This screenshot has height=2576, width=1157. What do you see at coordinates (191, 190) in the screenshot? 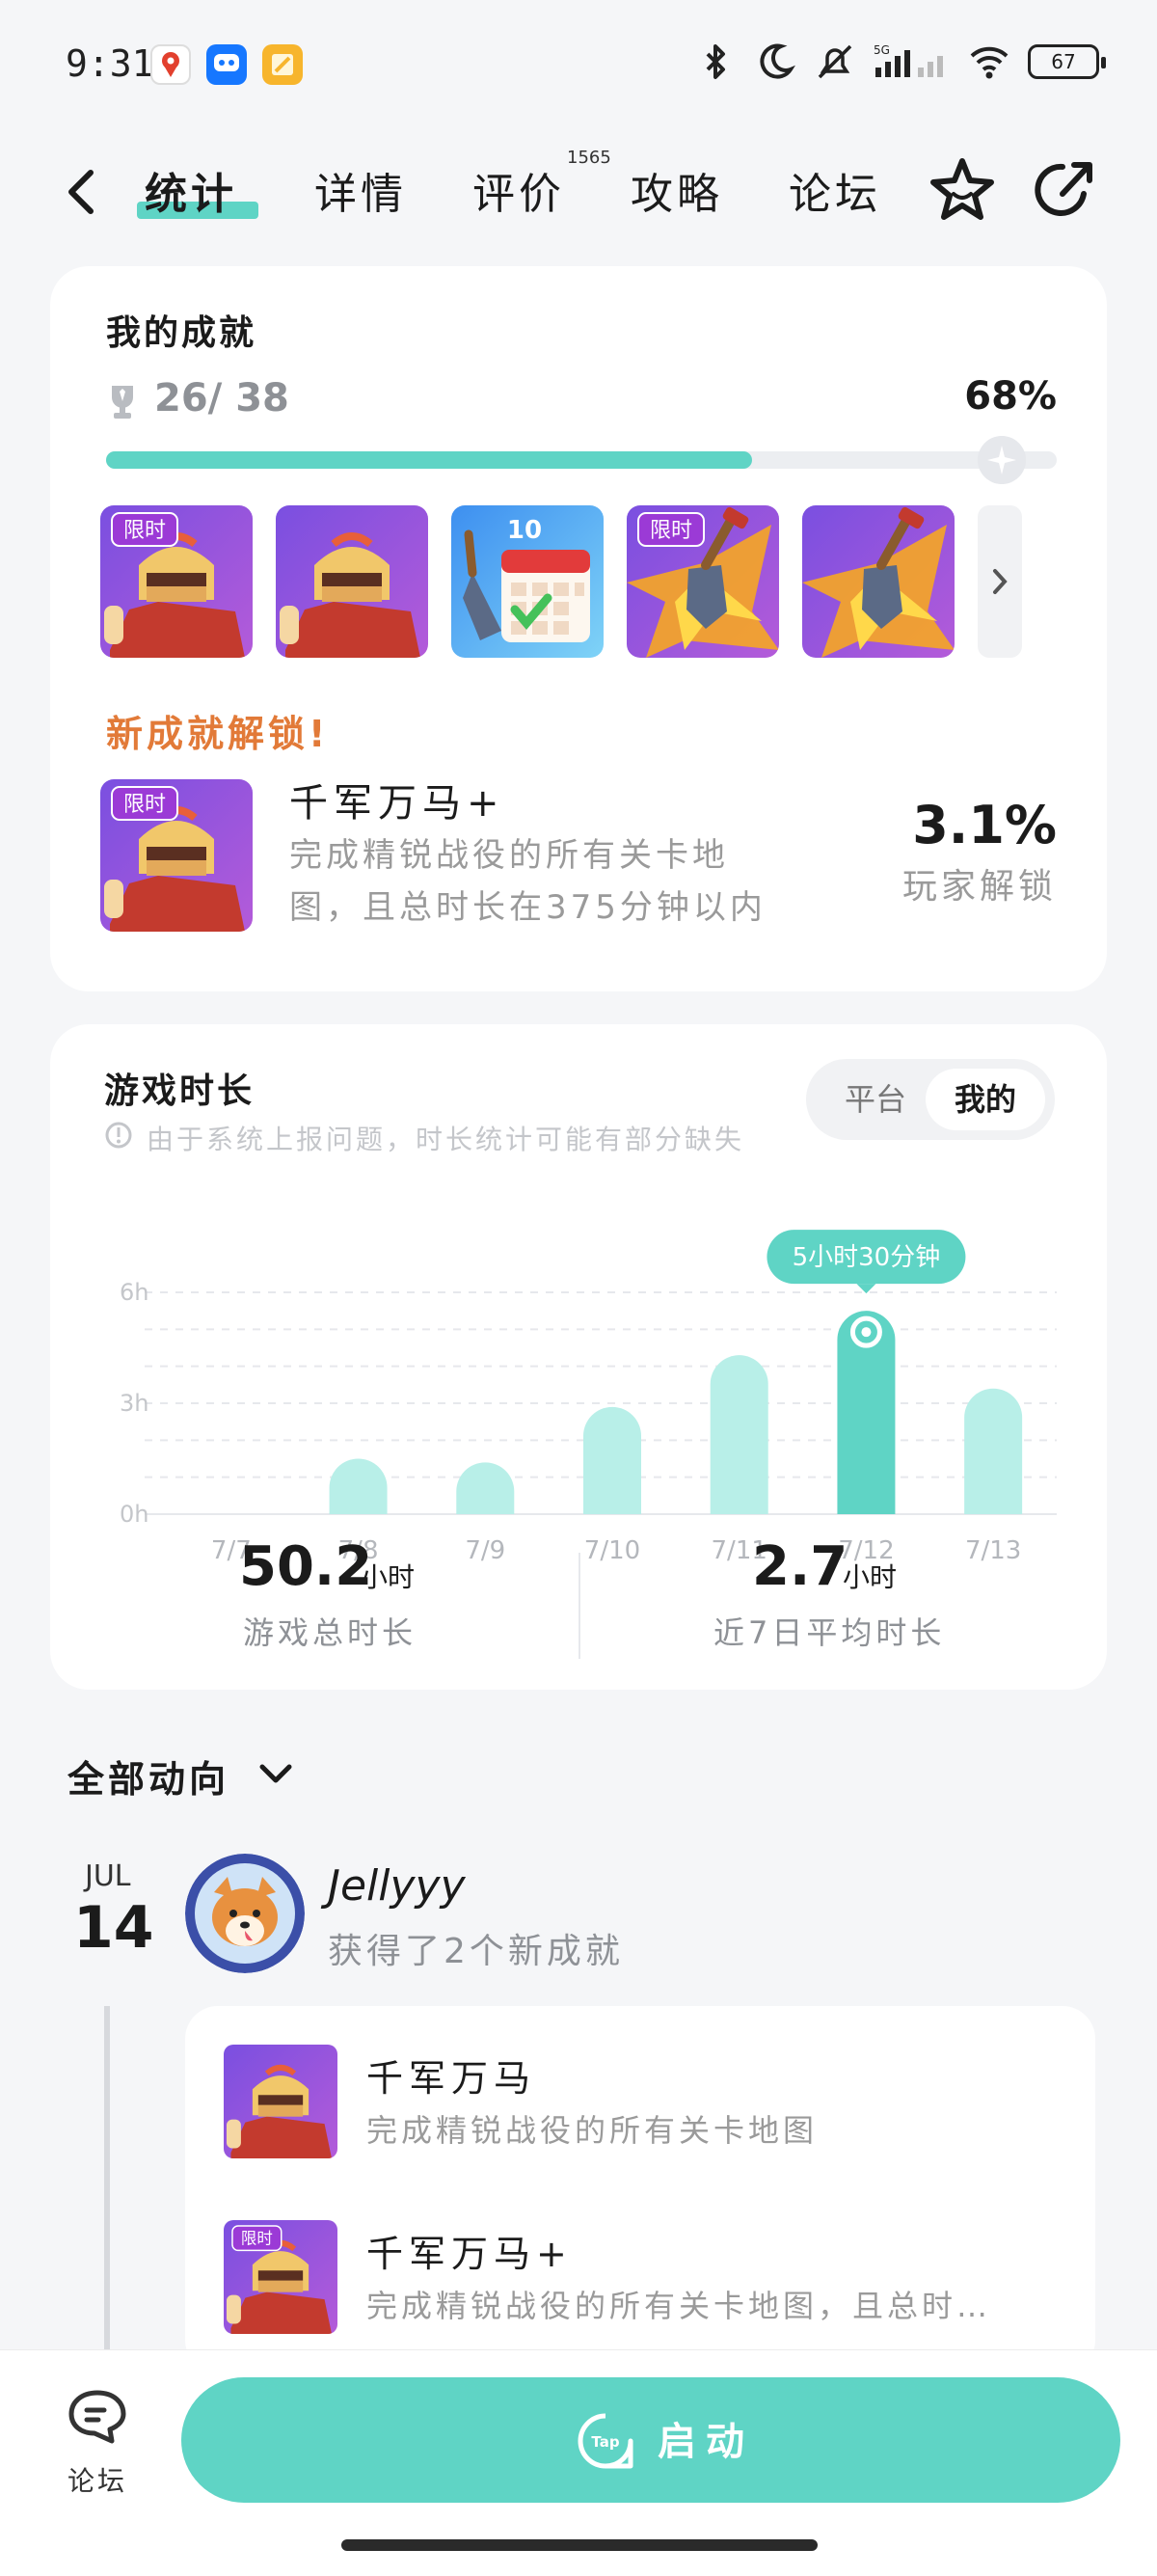
I see `tab-stats: 统计` at bounding box center [191, 190].